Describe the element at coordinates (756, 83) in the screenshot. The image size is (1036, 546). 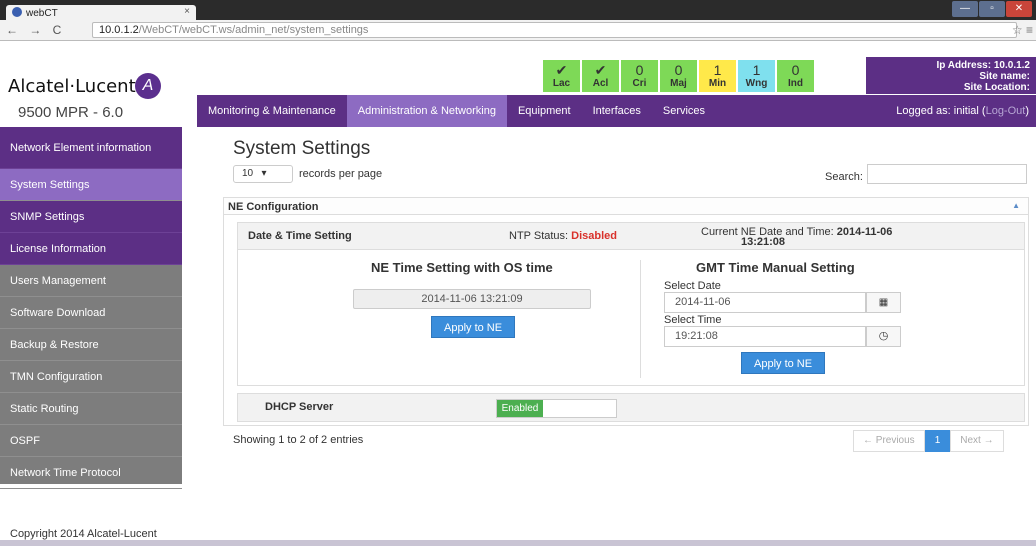
I see `alarm-label: Wng` at that location.